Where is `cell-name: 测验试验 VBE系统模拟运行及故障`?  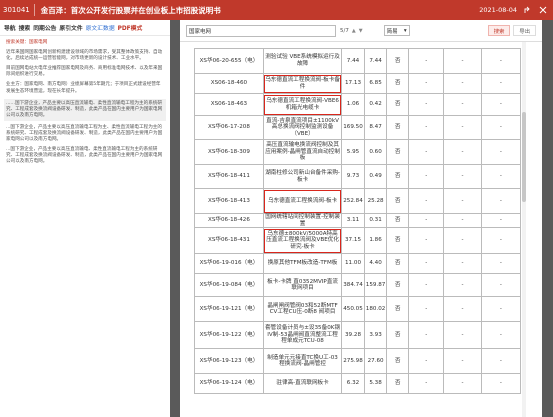 cell-name: 测验试验 VBE系统模拟运行及故障 is located at coordinates (302, 61).